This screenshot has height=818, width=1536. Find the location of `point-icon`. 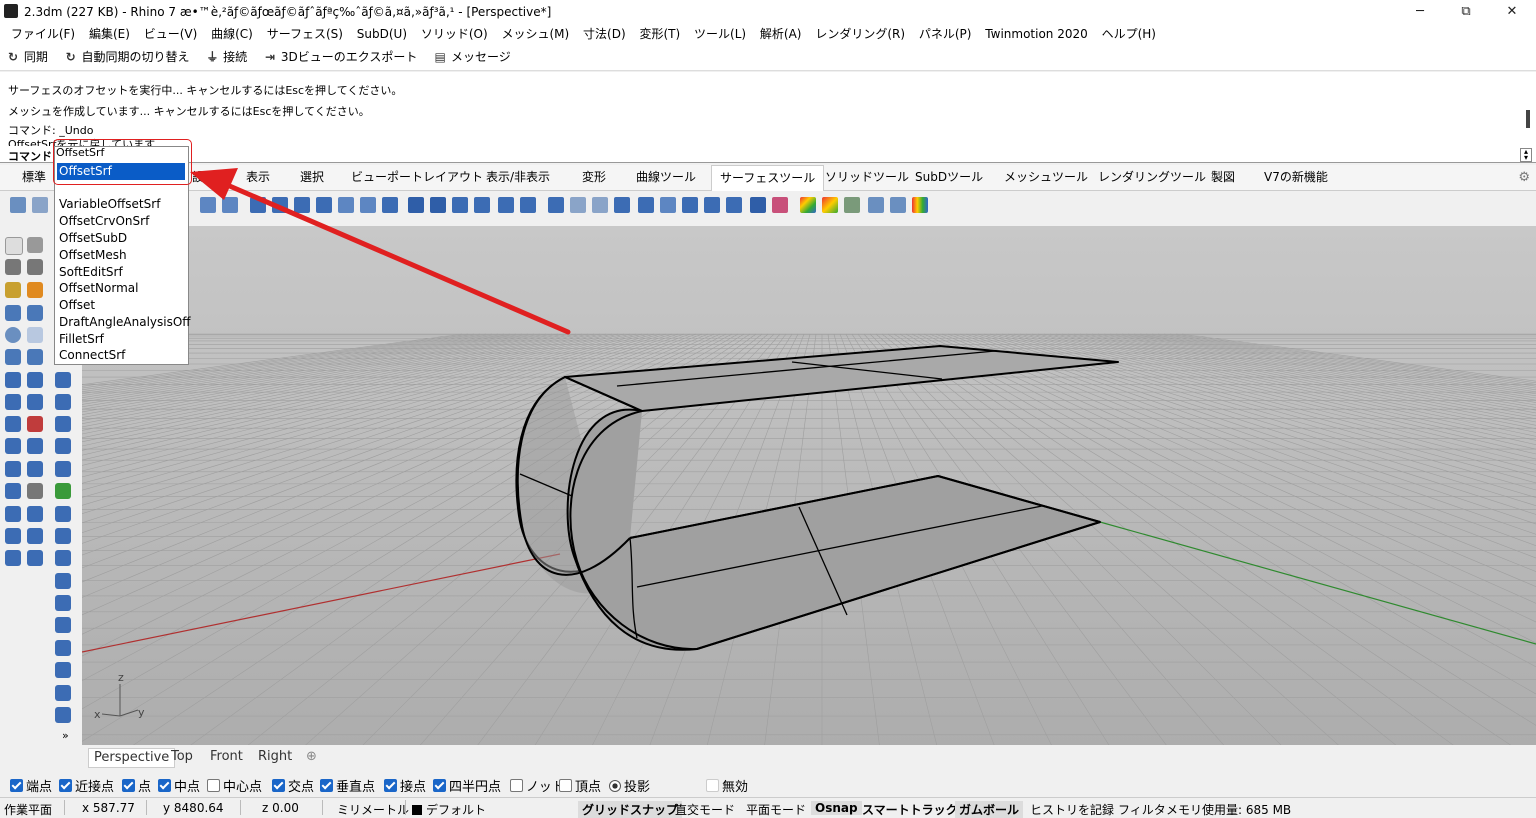

point-icon is located at coordinates (35, 245).